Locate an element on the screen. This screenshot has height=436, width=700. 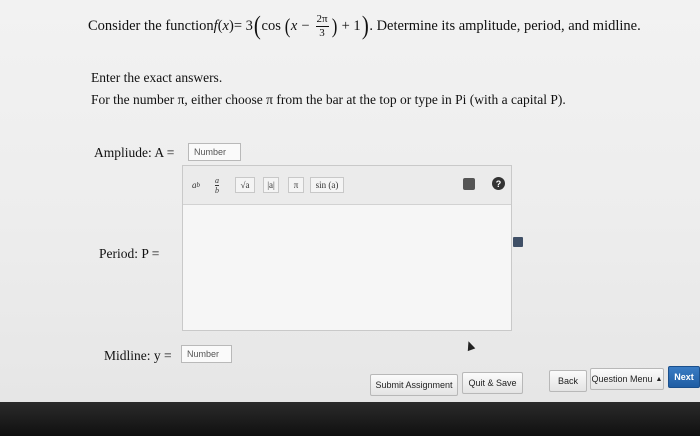
abs-button: |a| is located at coordinates (271, 185).